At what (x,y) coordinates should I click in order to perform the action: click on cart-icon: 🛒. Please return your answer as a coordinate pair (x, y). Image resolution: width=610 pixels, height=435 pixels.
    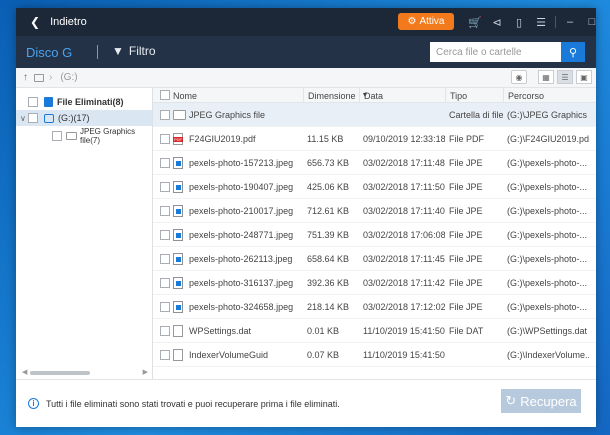
    Looking at the image, I should click on (475, 22).